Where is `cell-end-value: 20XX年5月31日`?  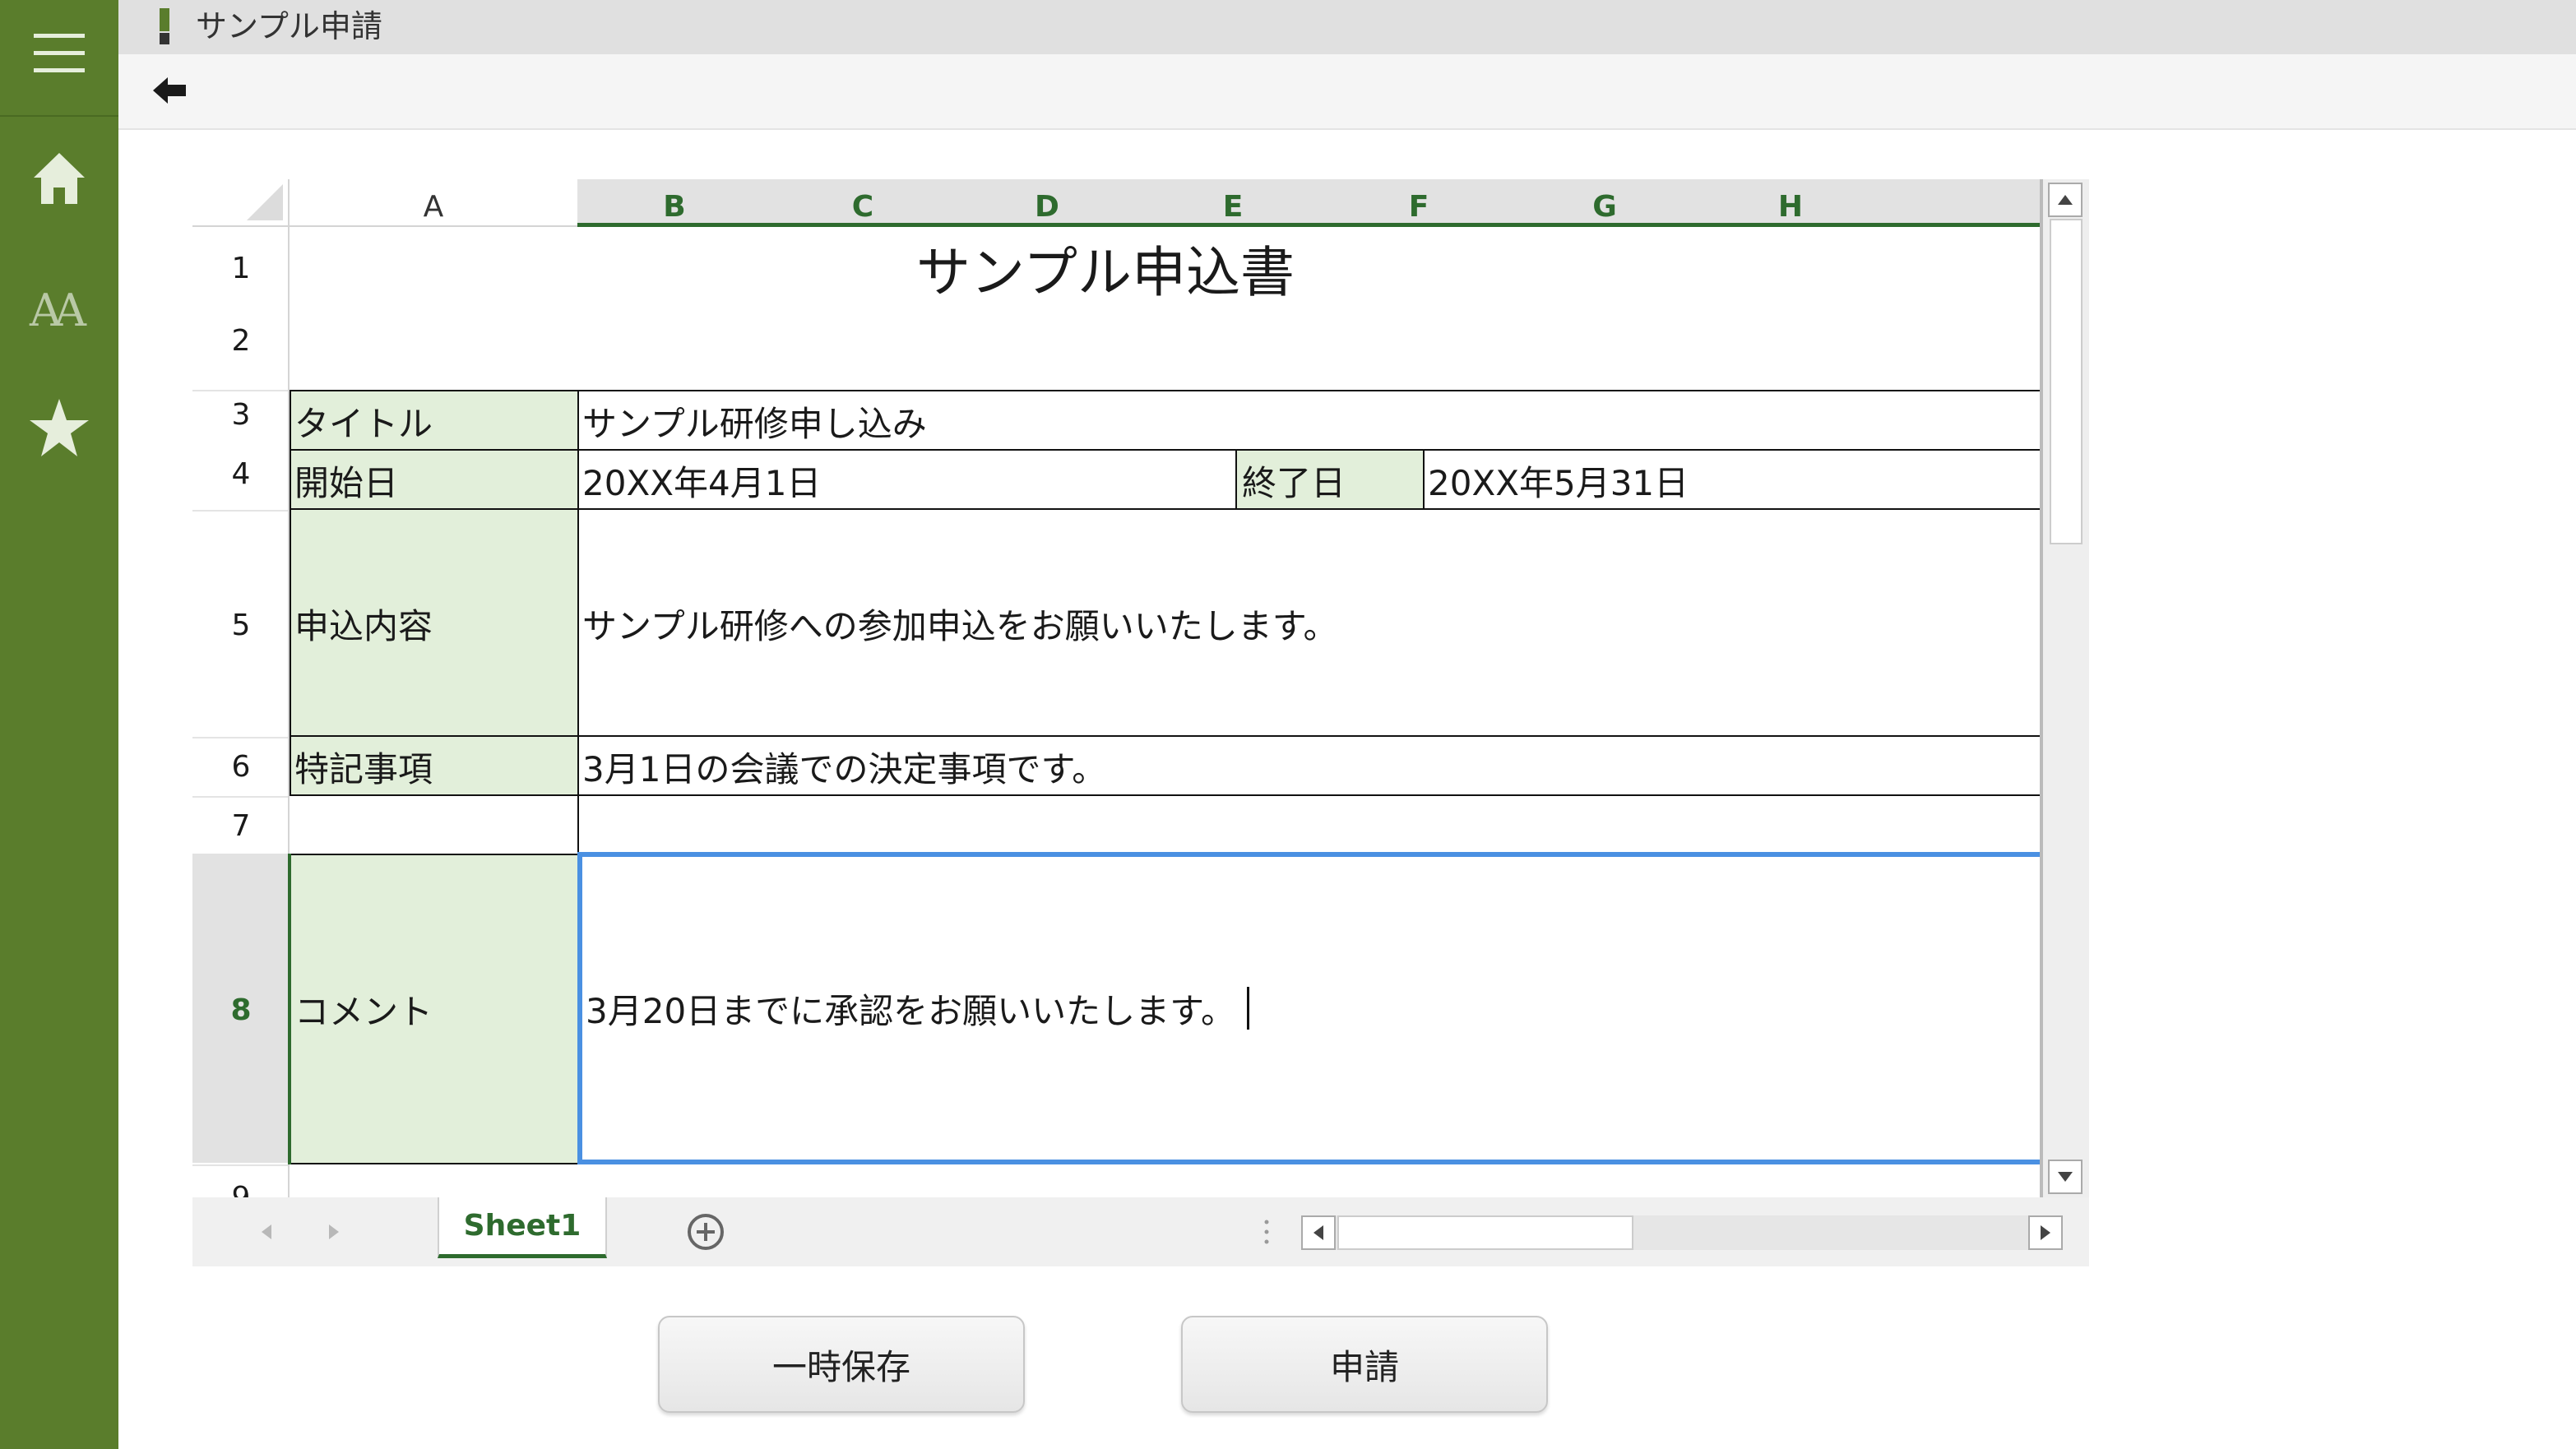 cell-end-value: 20XX年5月31日 is located at coordinates (1732, 480).